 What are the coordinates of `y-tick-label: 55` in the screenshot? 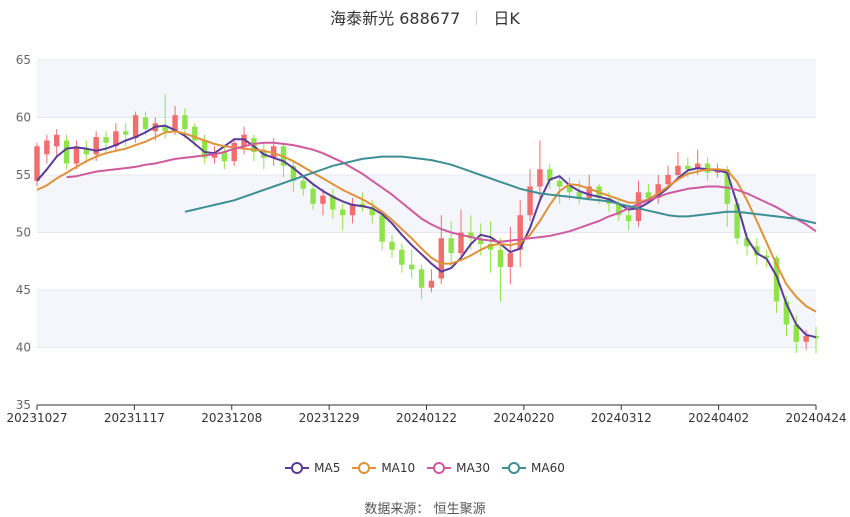 It's located at (23, 175).